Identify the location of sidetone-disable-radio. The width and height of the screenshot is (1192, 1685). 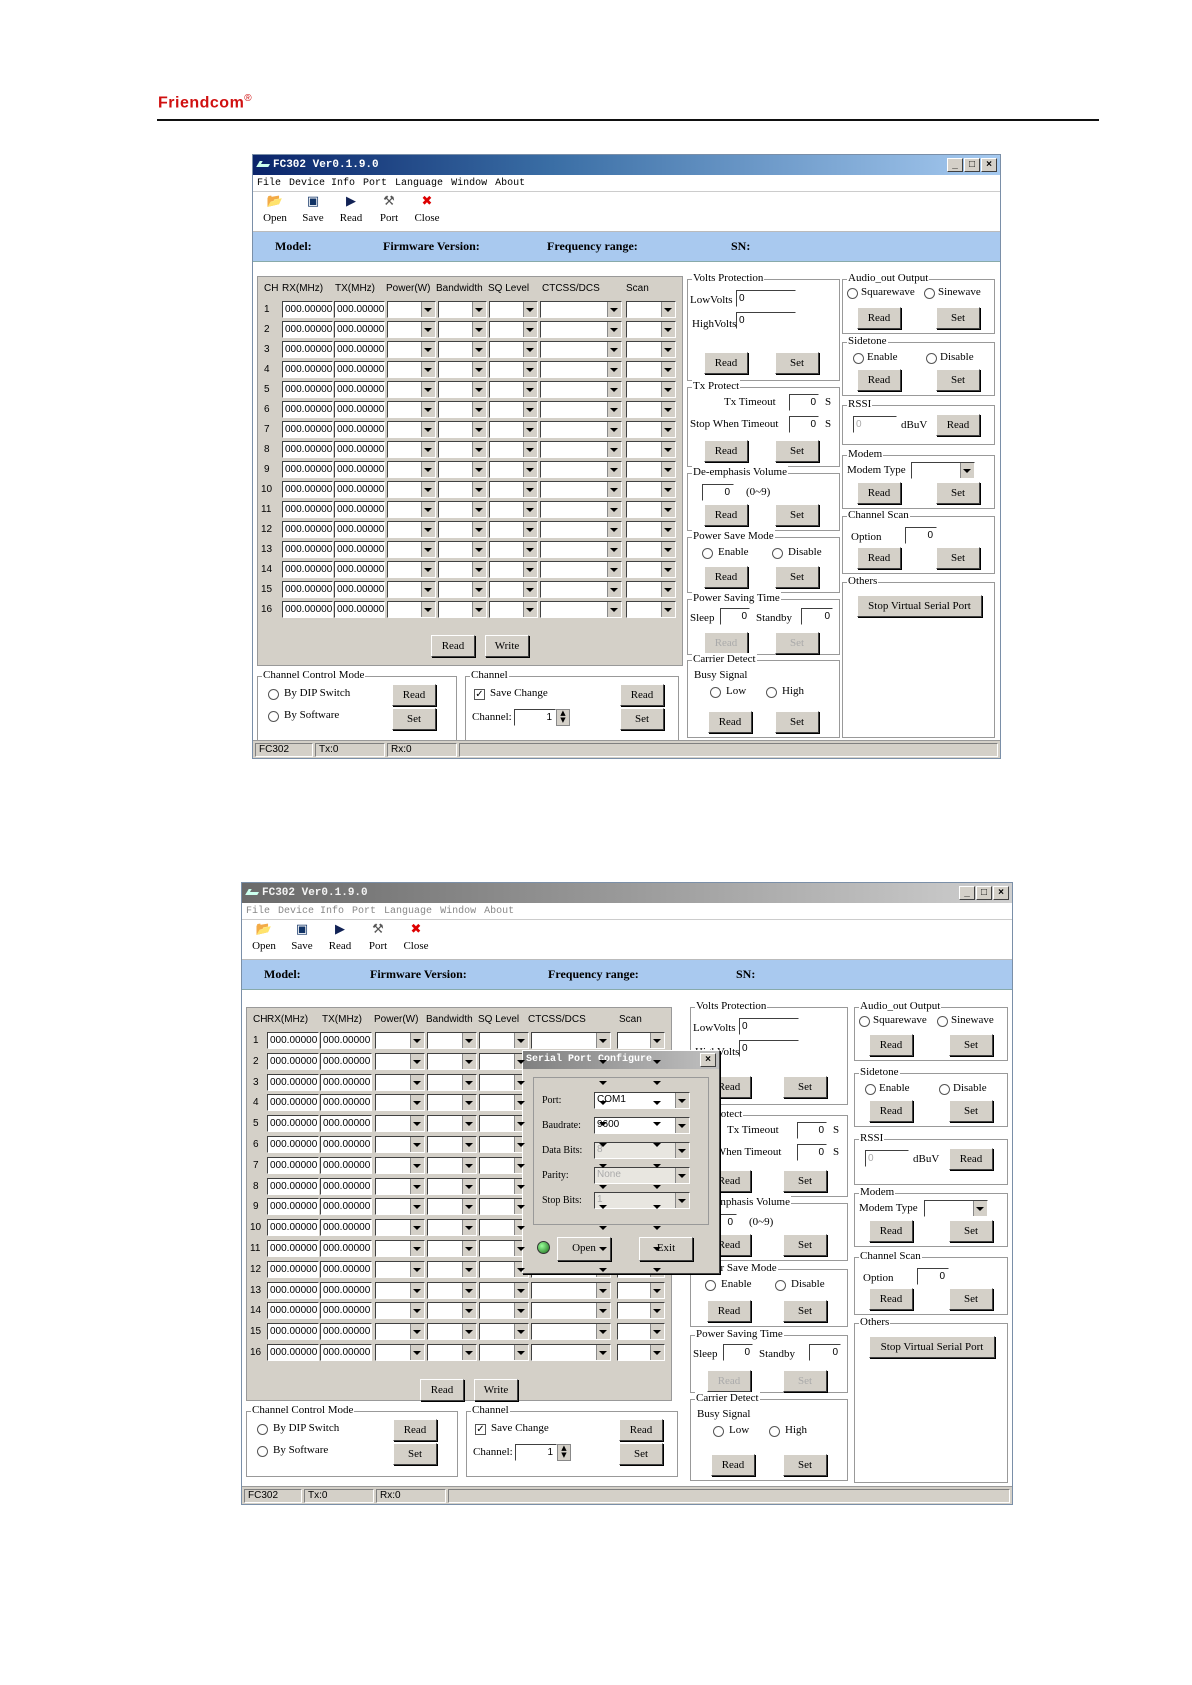
(931, 358).